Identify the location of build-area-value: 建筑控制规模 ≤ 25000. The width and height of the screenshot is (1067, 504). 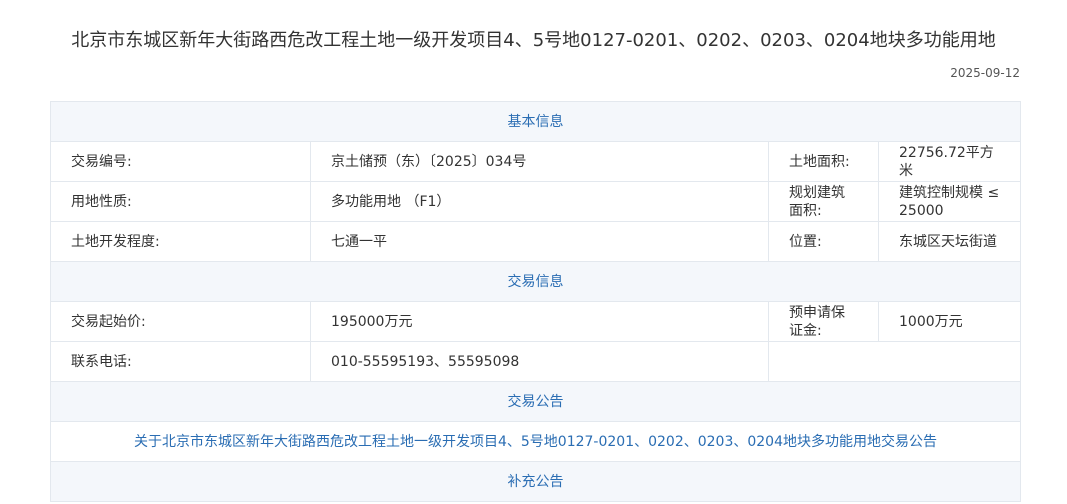
(949, 201).